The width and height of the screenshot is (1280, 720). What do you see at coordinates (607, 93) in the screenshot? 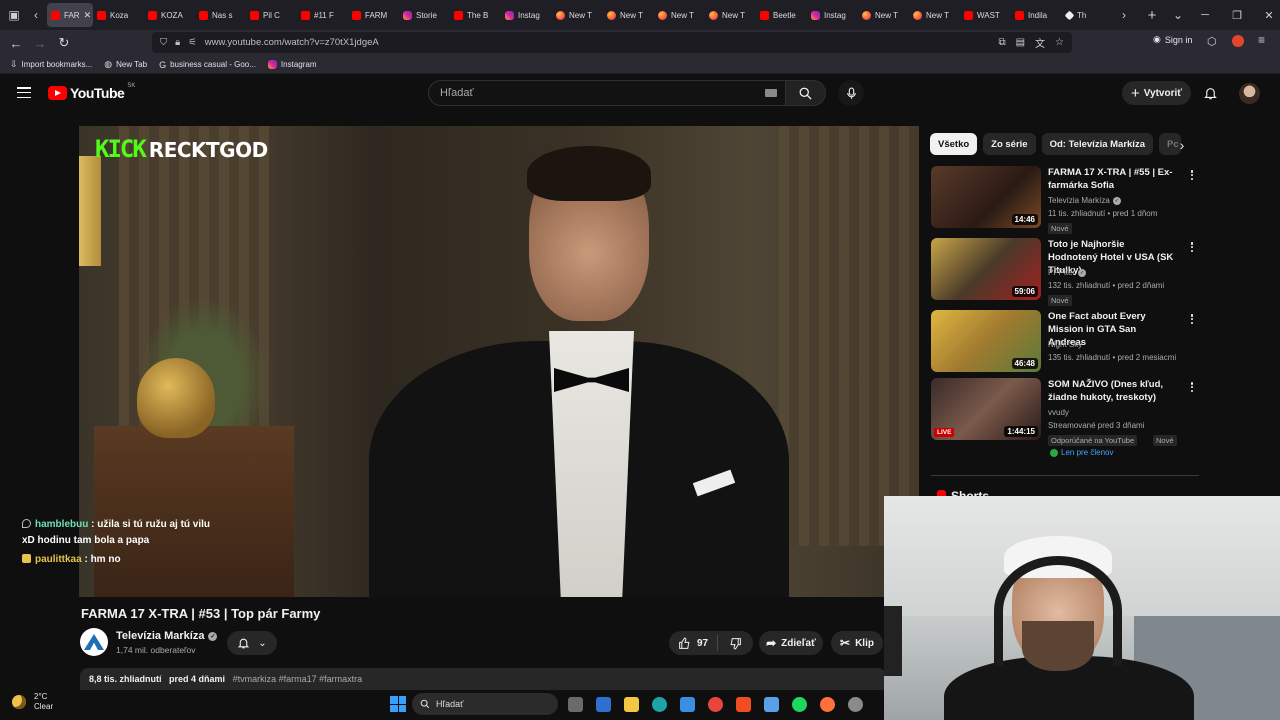
I see `search-input: Hľadať` at bounding box center [607, 93].